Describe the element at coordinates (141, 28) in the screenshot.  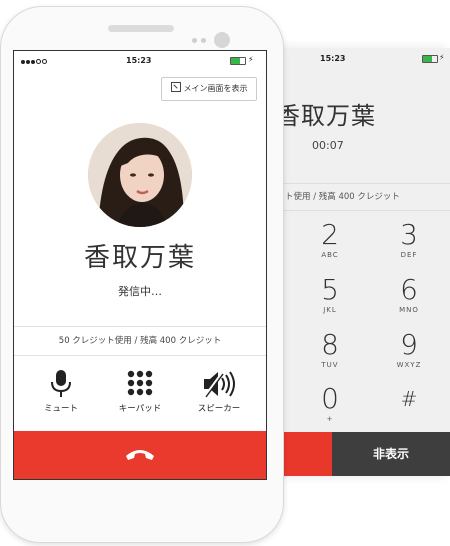
I see `earpiece` at that location.